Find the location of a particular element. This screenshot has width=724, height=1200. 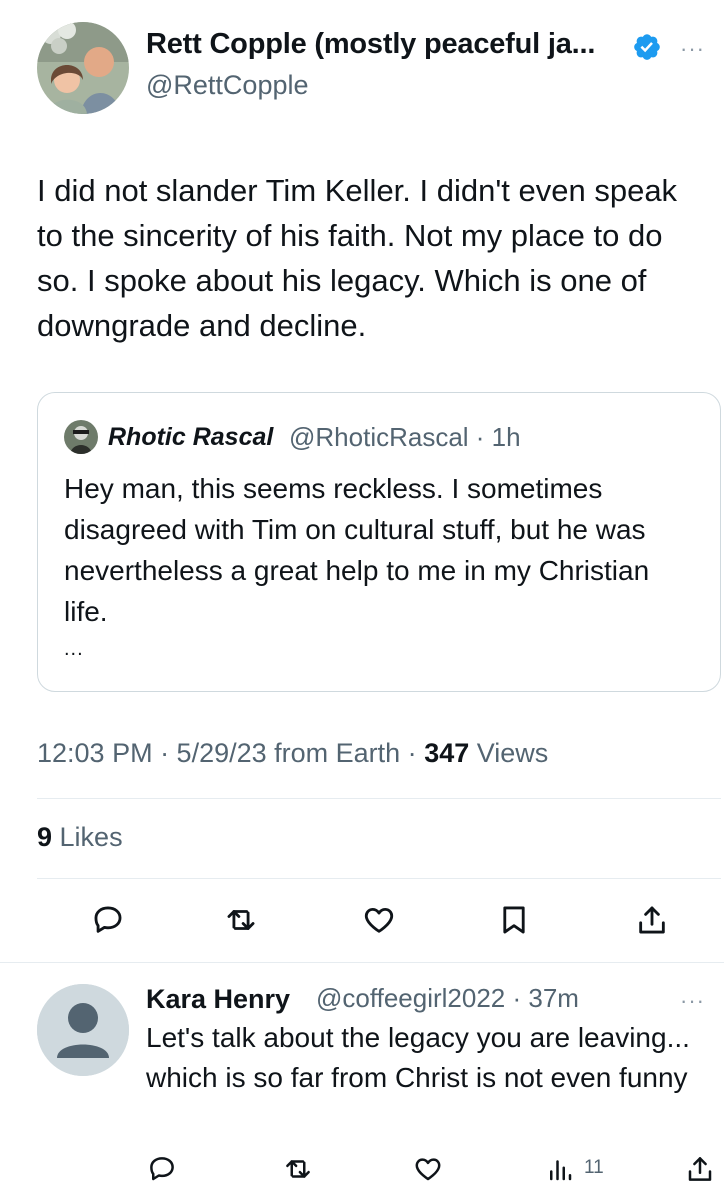

author-avatar is located at coordinates (83, 68).